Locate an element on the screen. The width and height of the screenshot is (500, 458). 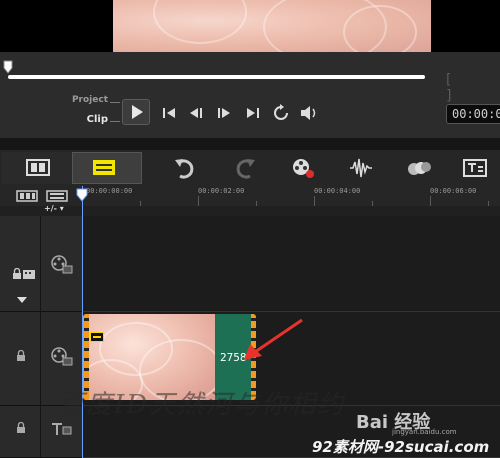
zoom-row is located at coordinates (250, 211).